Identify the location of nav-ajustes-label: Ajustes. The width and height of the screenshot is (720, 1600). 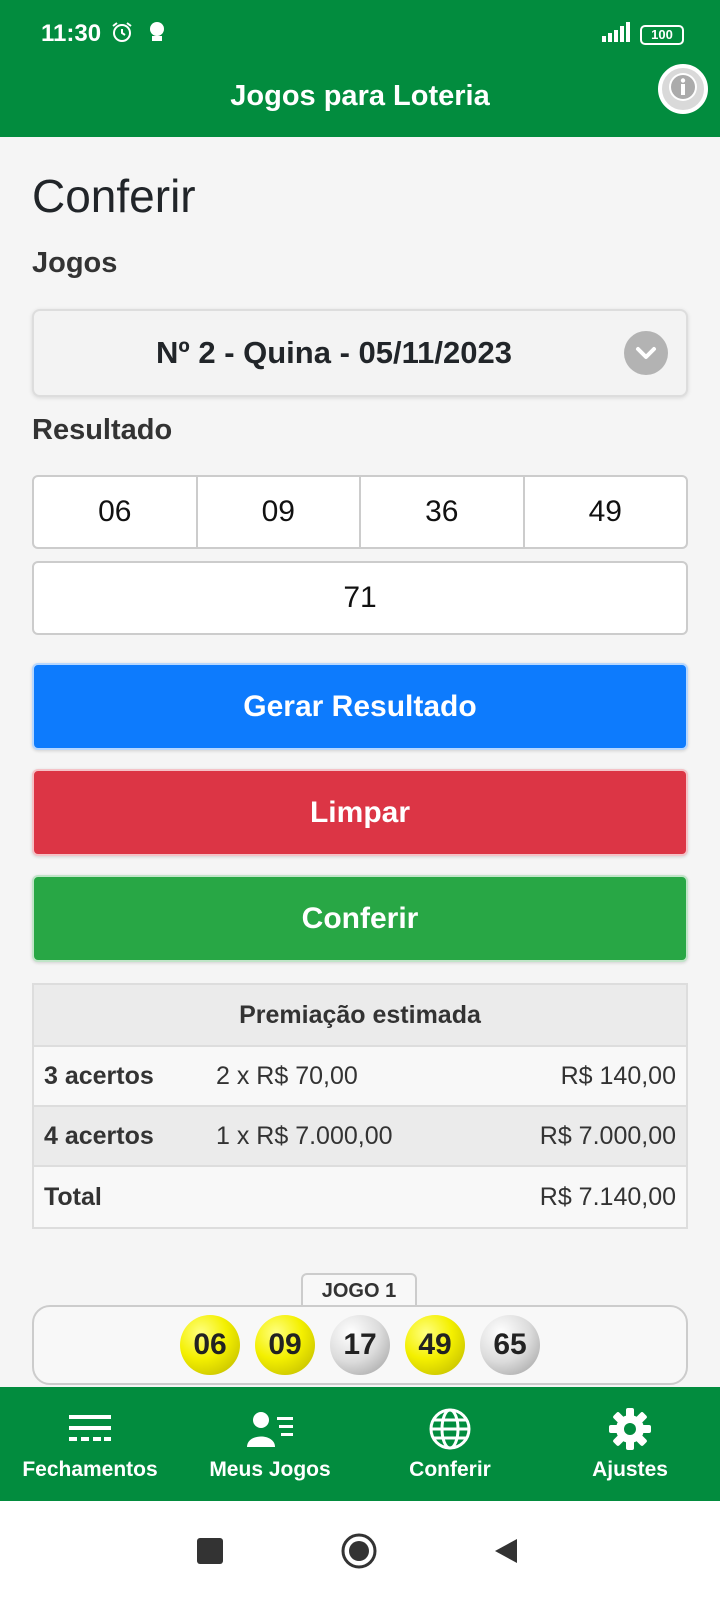
(630, 1469).